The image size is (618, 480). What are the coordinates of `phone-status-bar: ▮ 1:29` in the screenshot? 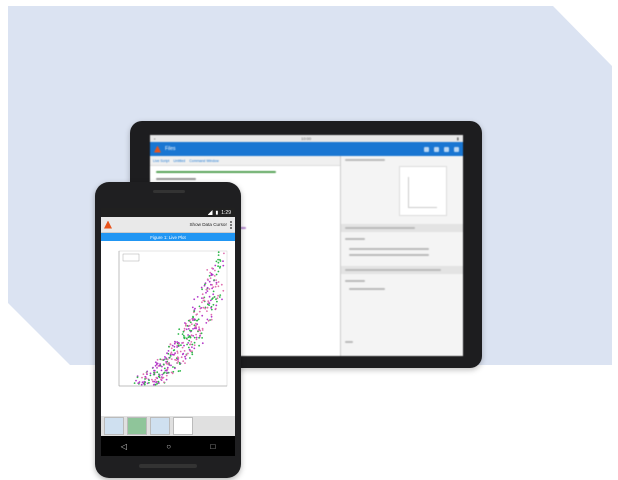 It's located at (168, 212).